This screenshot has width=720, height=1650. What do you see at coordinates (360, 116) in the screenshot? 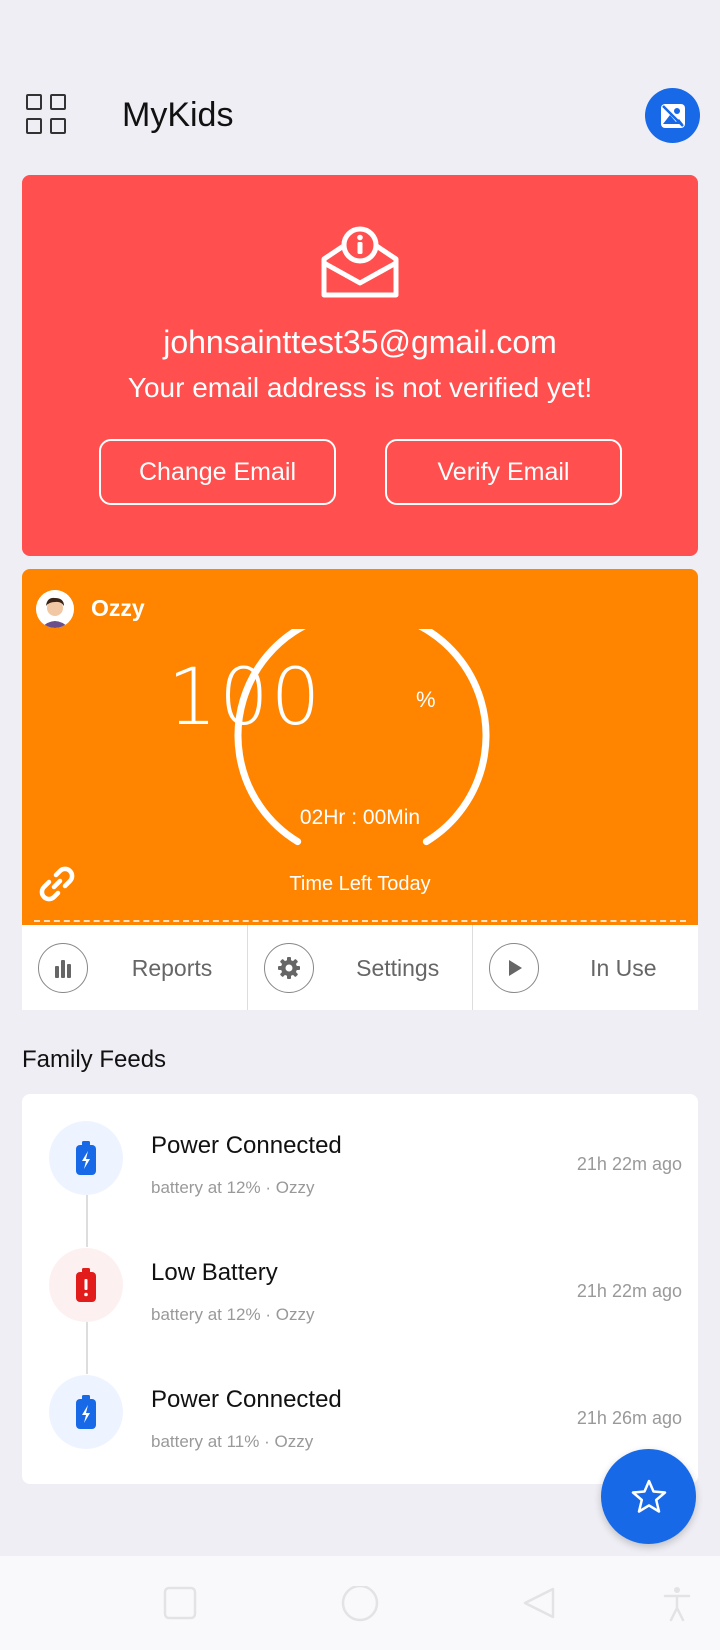
I see `top-bar: MyKids` at bounding box center [360, 116].